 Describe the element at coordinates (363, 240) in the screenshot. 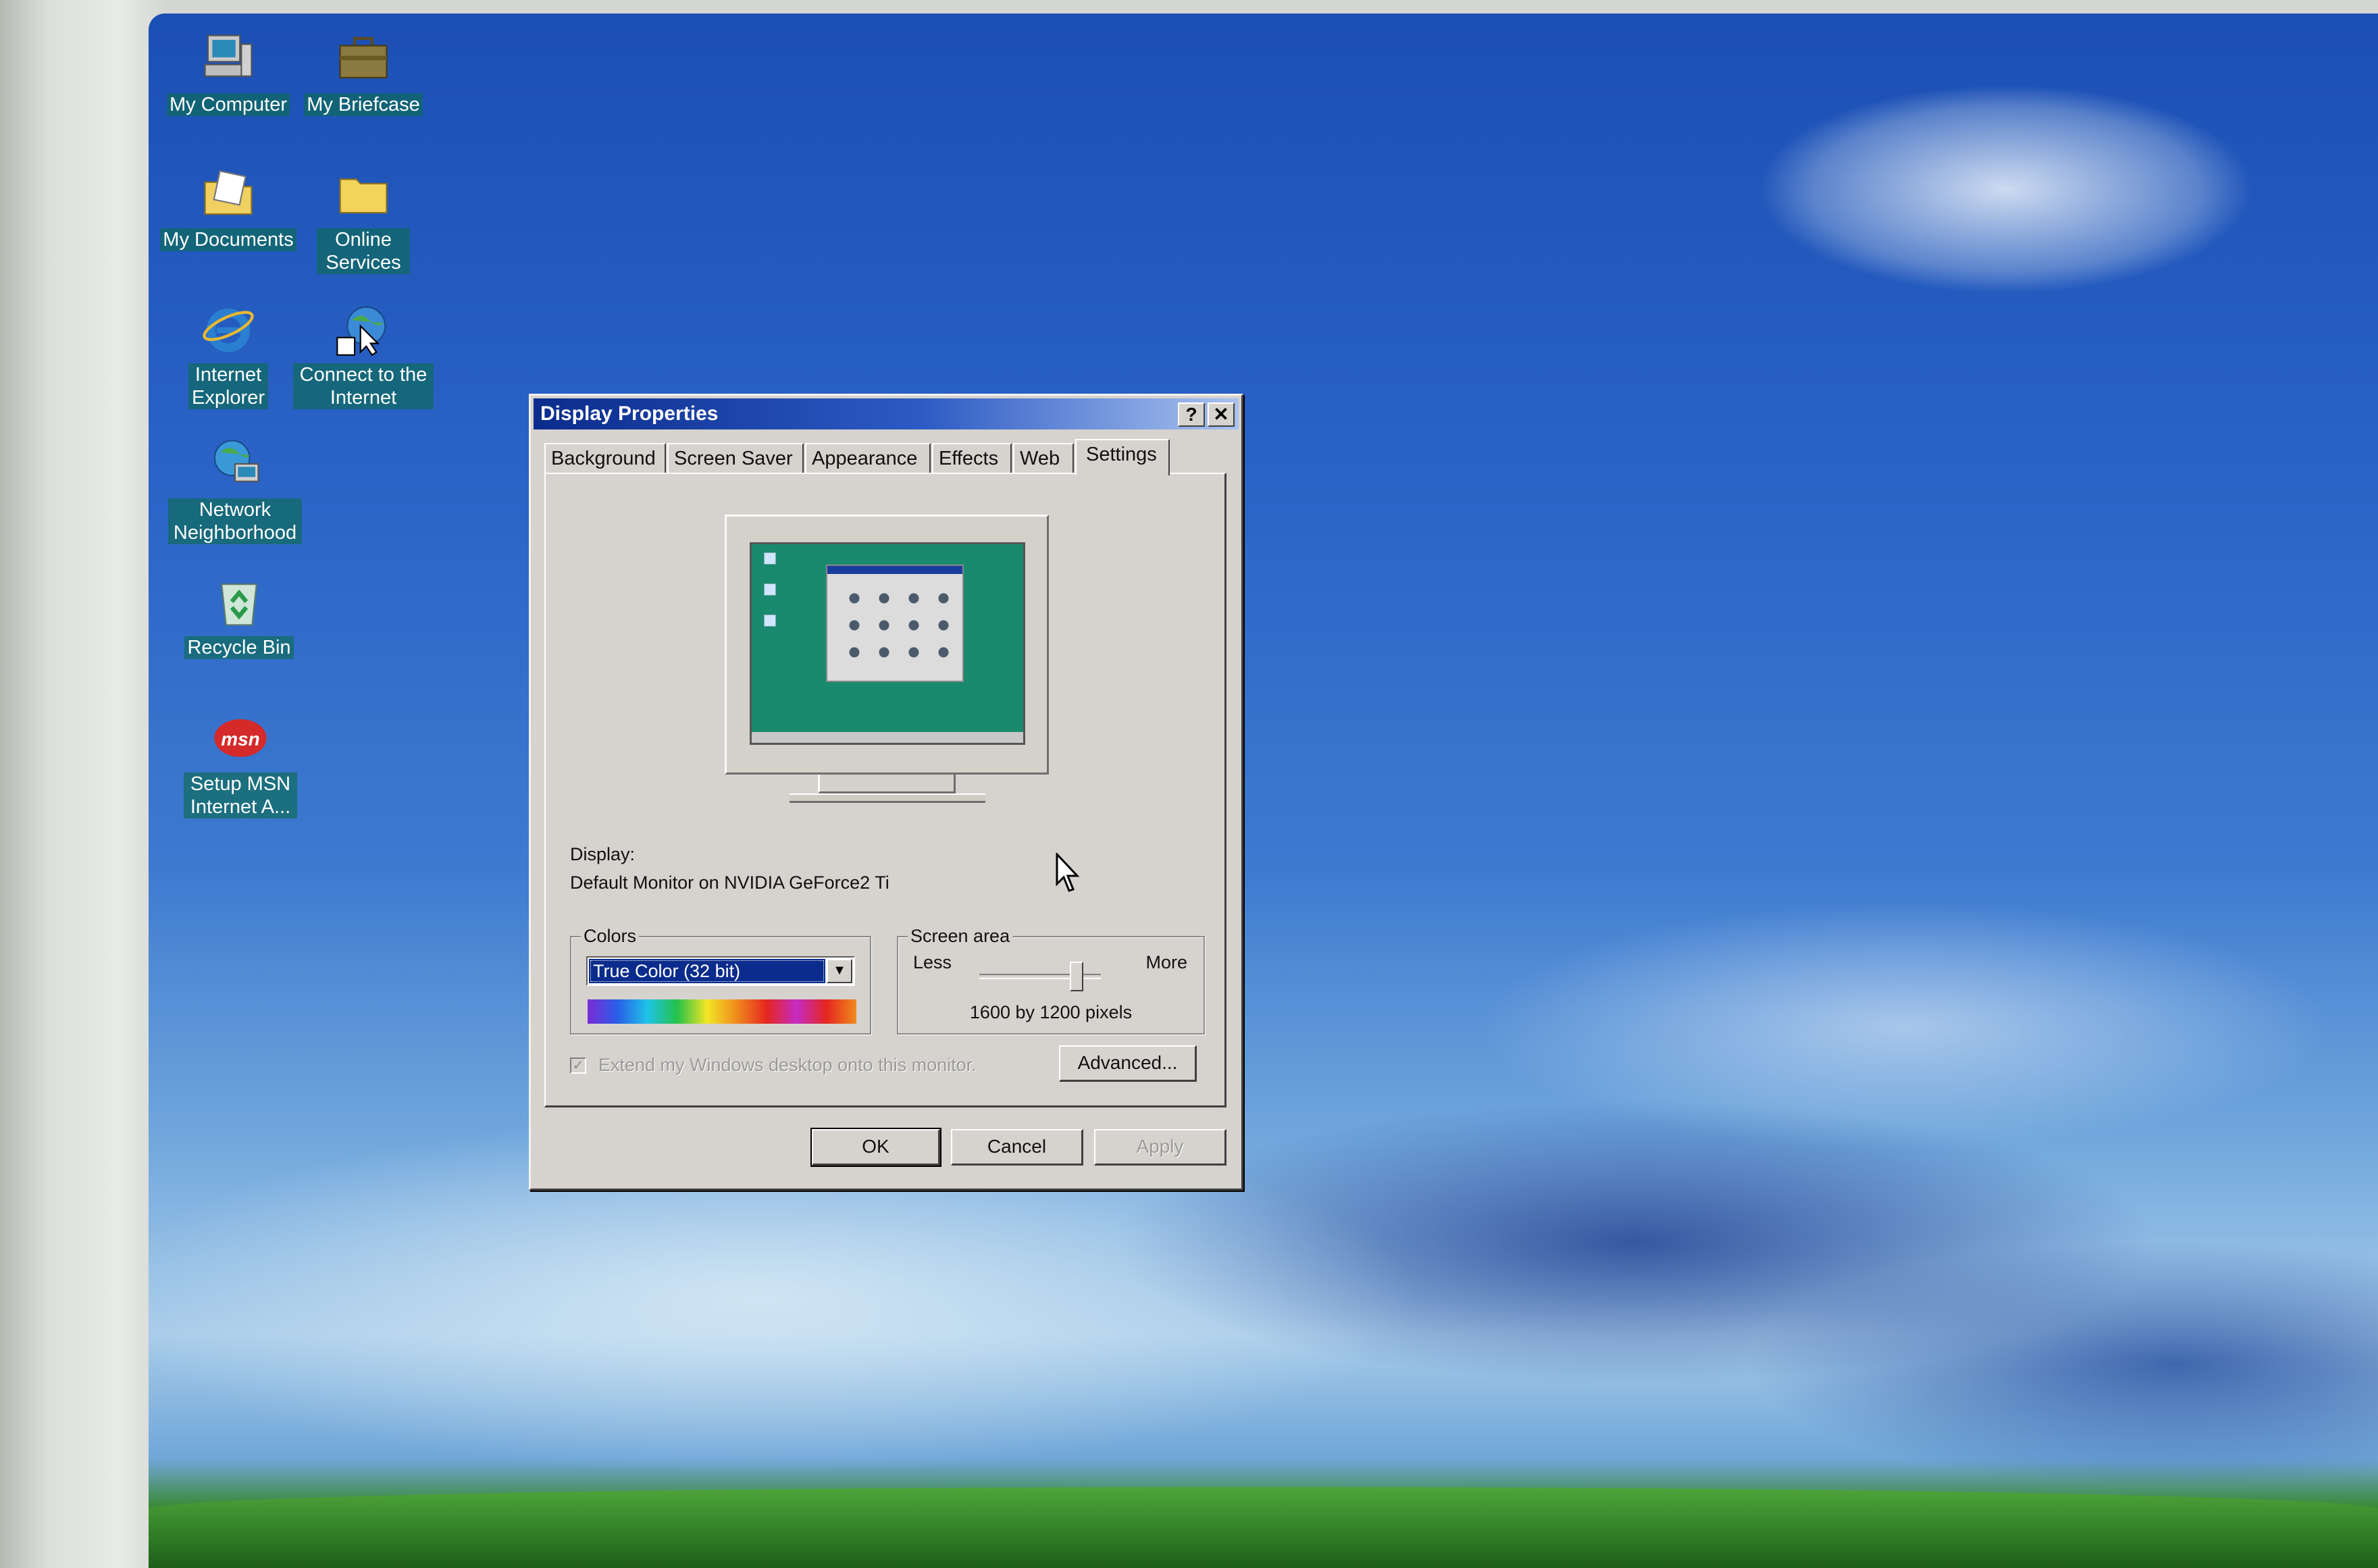

I see `desktop-icon-label-line: Online` at that location.